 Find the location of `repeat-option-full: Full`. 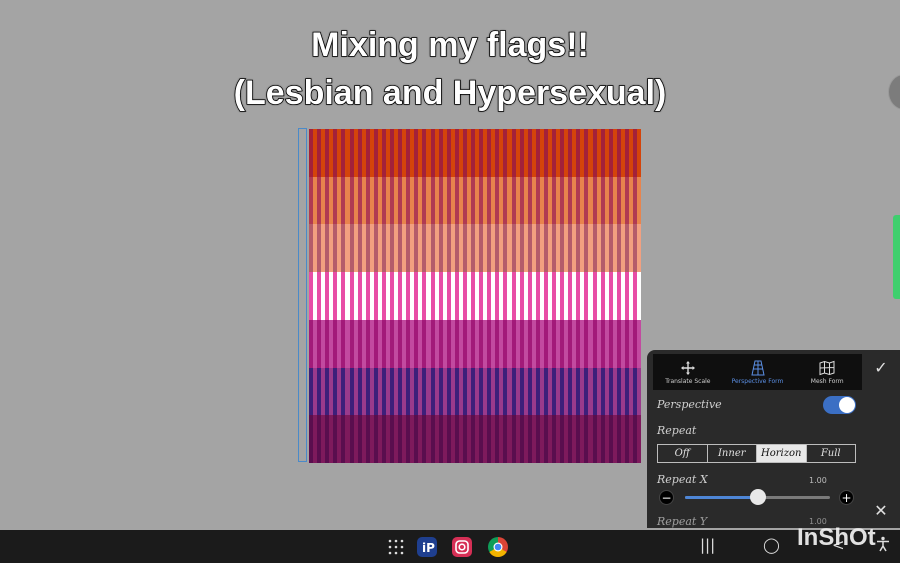

repeat-option-full: Full is located at coordinates (830, 453).